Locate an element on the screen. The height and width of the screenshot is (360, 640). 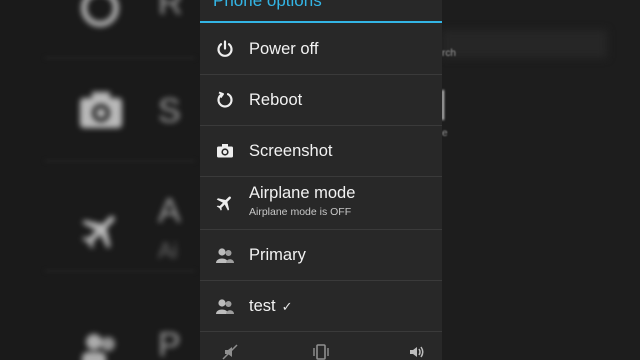
bg-power-icon is located at coordinates (100, 17).